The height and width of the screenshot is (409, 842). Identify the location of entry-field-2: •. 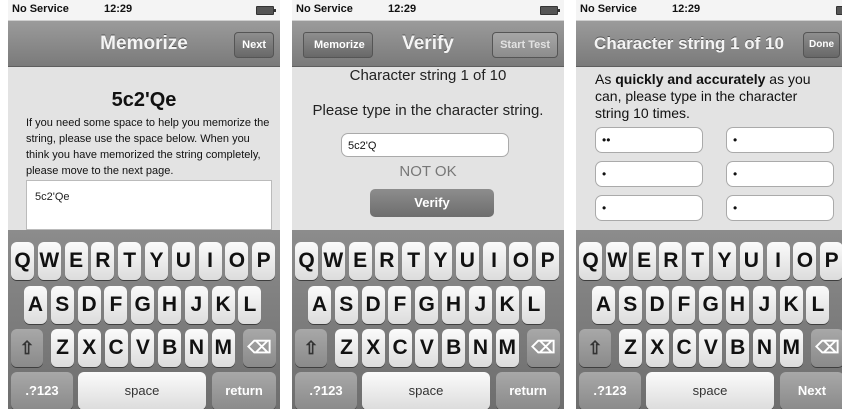
(780, 140).